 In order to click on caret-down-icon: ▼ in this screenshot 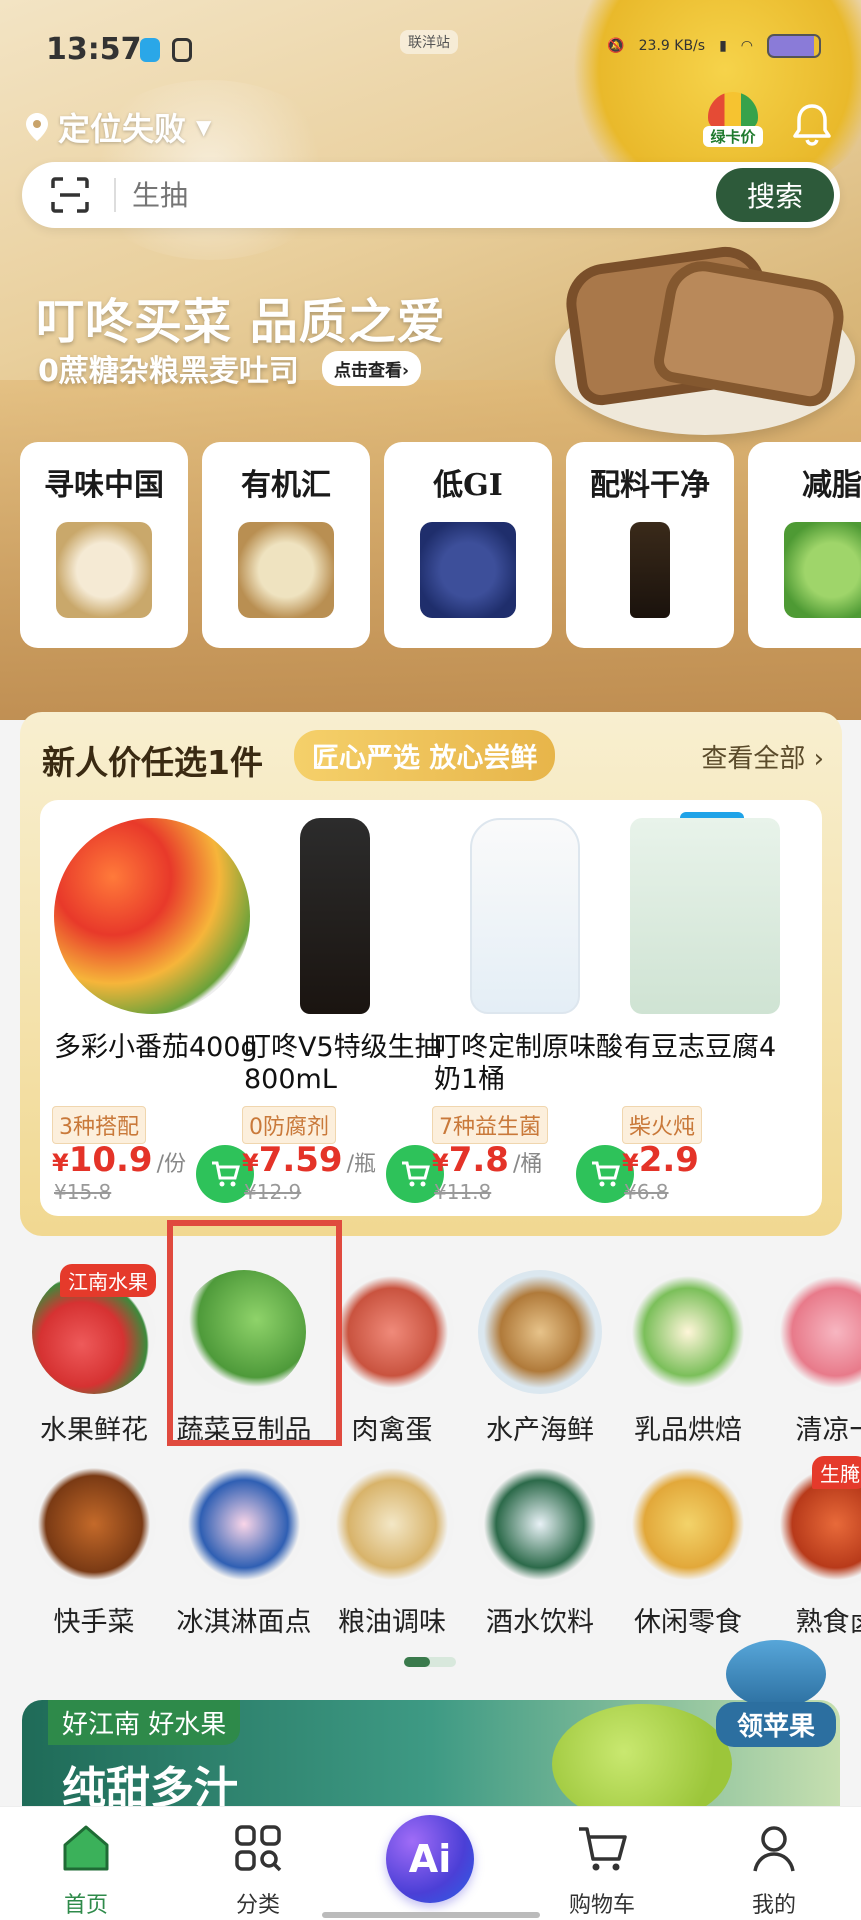, I will do `click(204, 127)`.